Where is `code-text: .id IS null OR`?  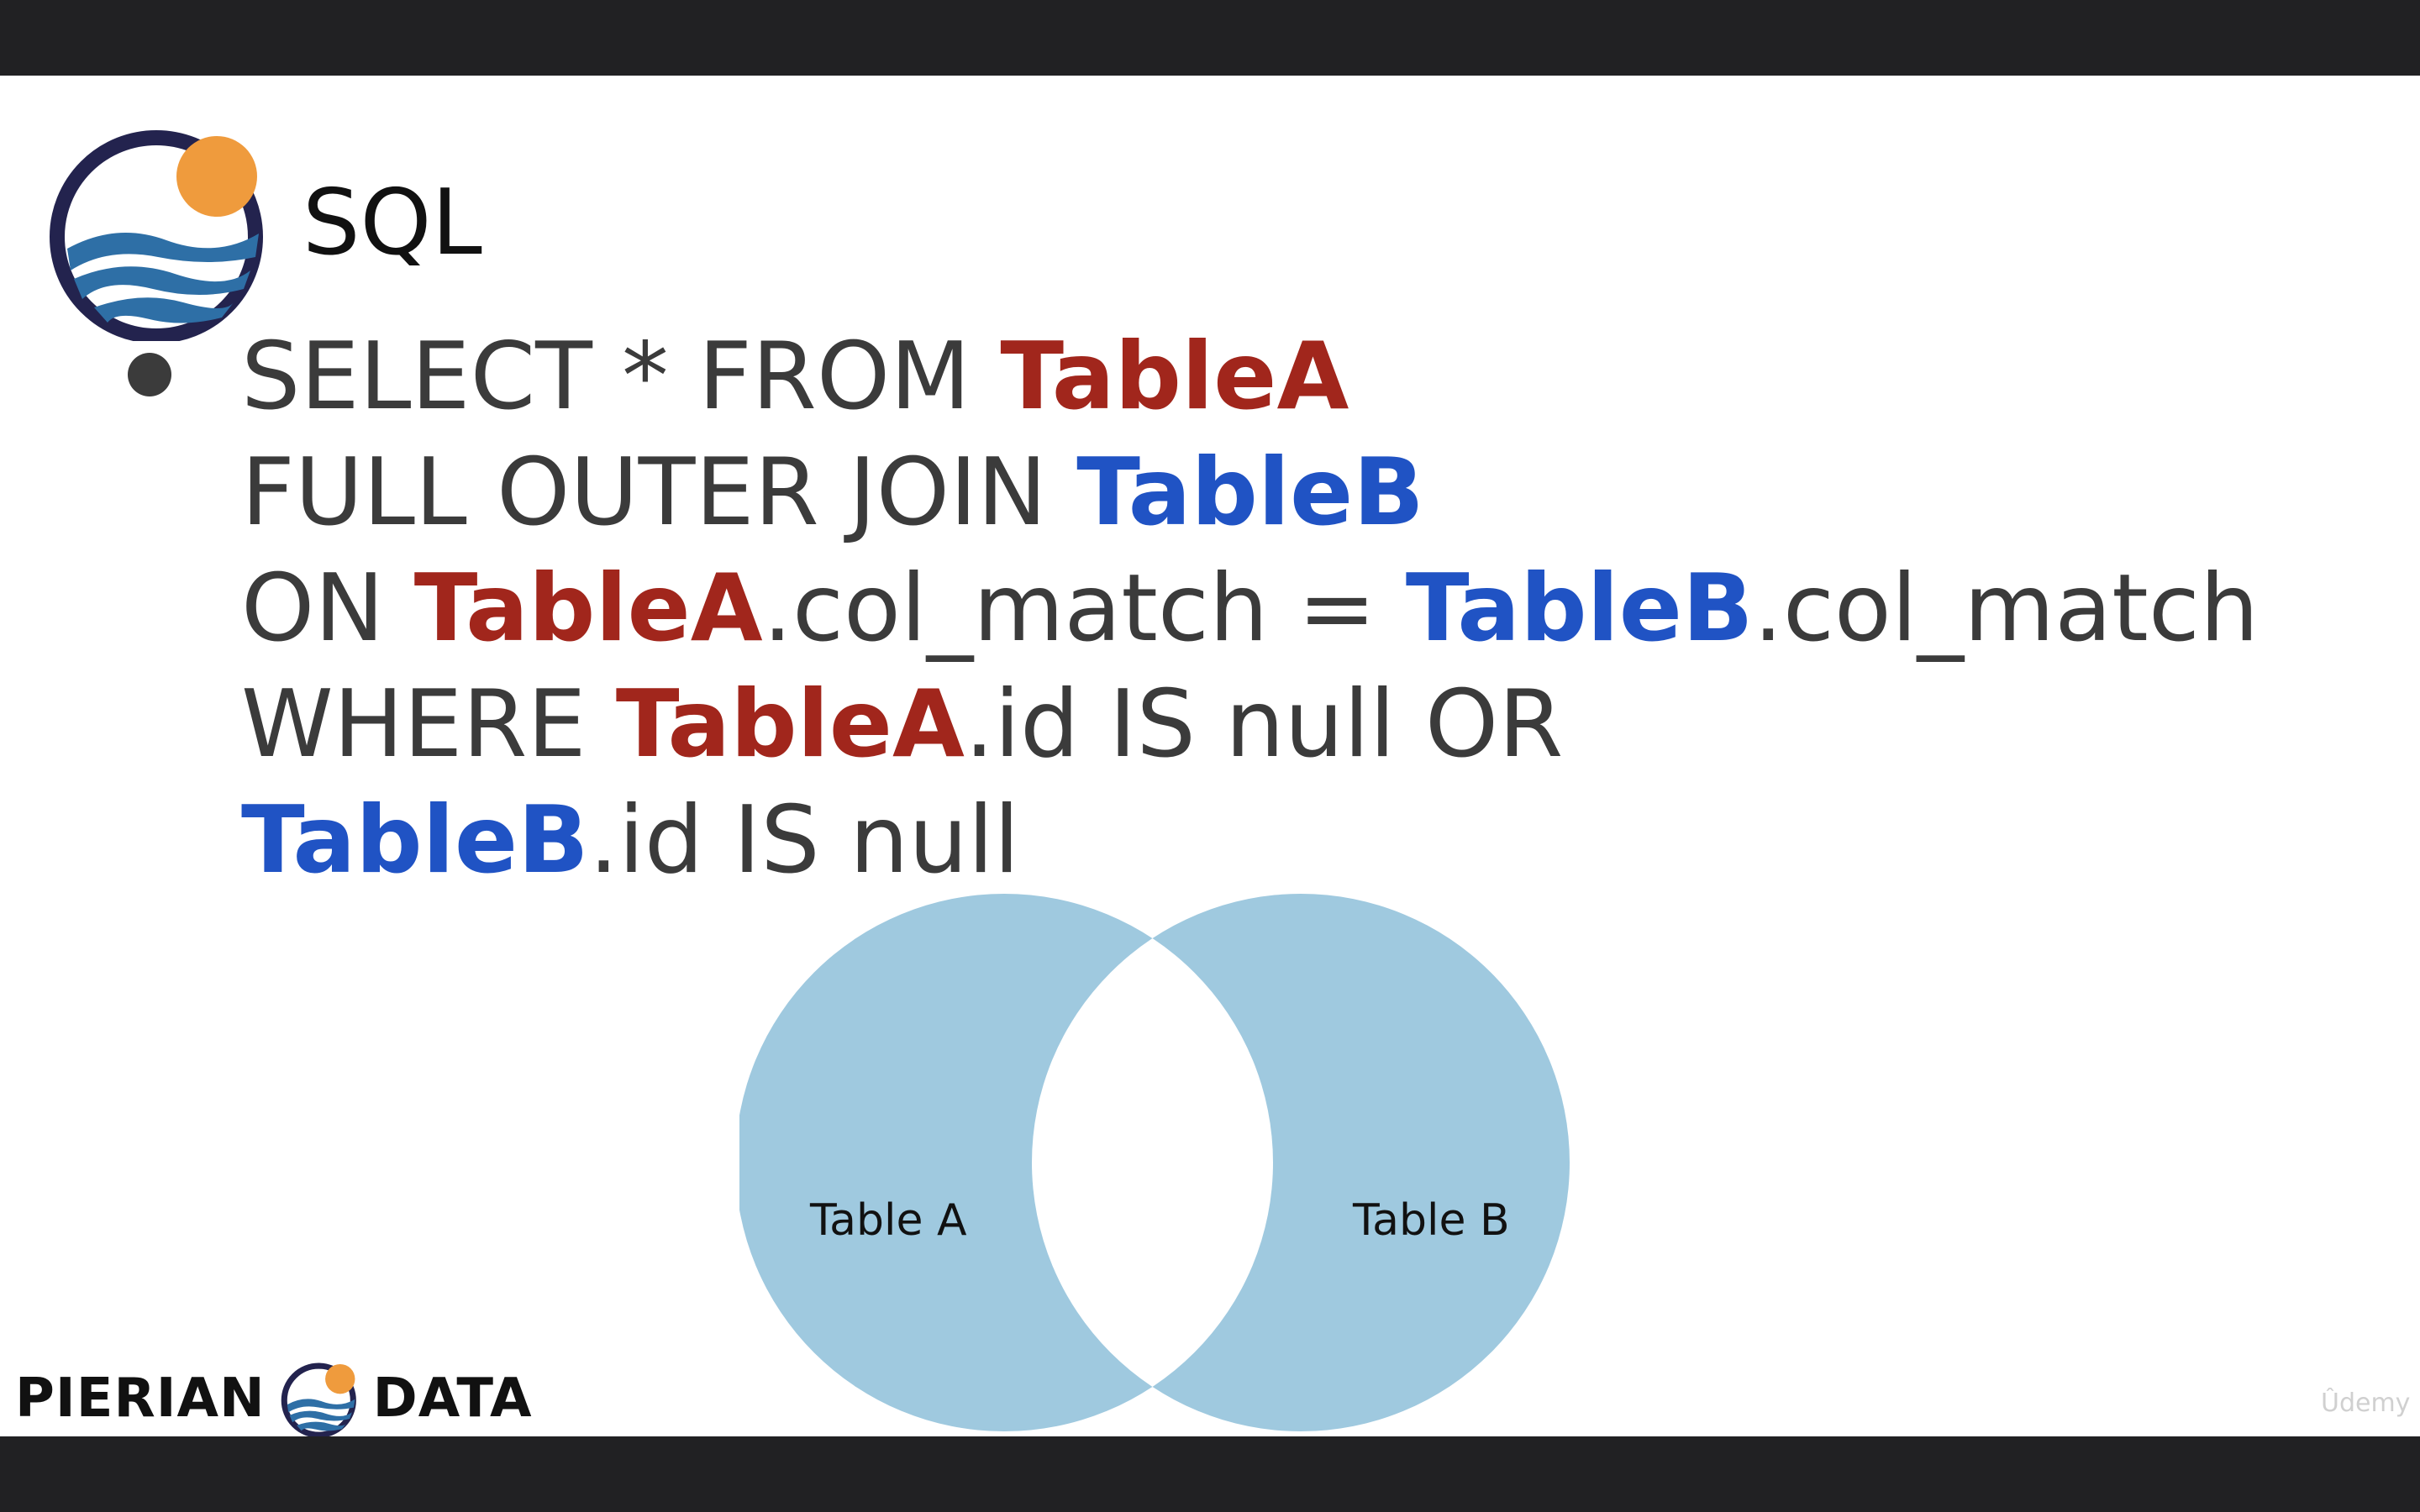 code-text: .id IS null OR is located at coordinates (1264, 724).